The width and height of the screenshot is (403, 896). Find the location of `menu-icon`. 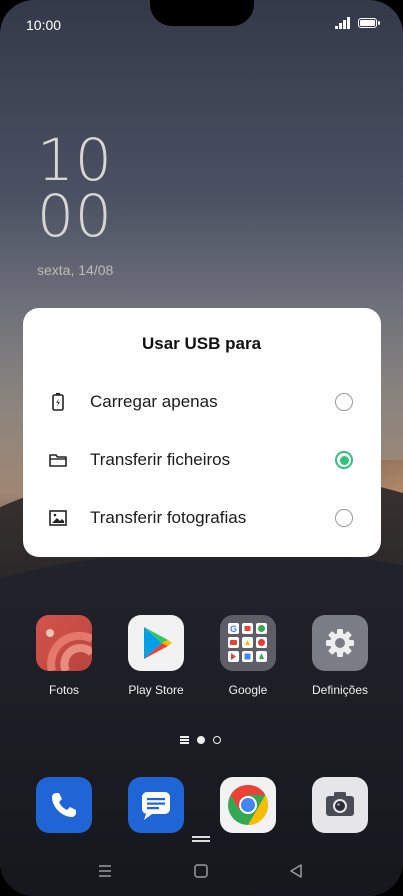

menu-icon is located at coordinates (105, 871).